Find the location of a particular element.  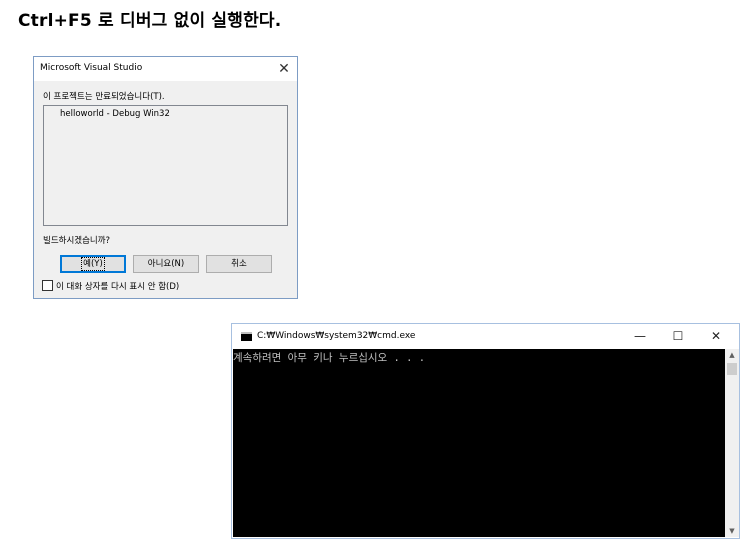

outdated-message: 이 프로젝트는 만료되었습니다(T). is located at coordinates (104, 97).